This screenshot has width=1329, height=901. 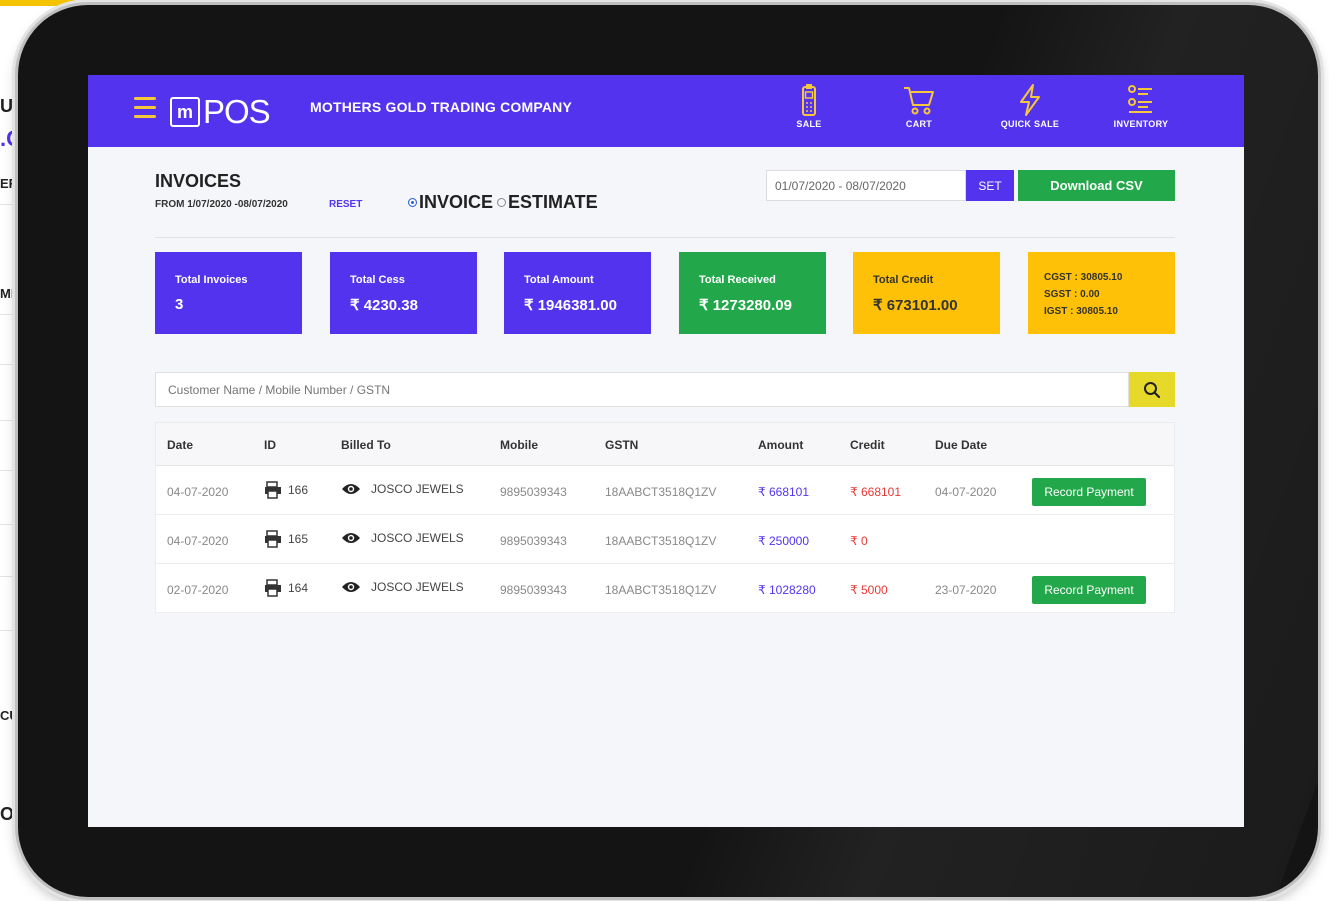 What do you see at coordinates (180, 445) in the screenshot?
I see `column-header-date: Date` at bounding box center [180, 445].